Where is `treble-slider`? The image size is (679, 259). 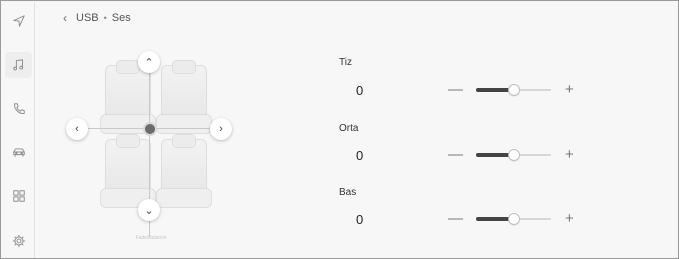 treble-slider is located at coordinates (513, 90).